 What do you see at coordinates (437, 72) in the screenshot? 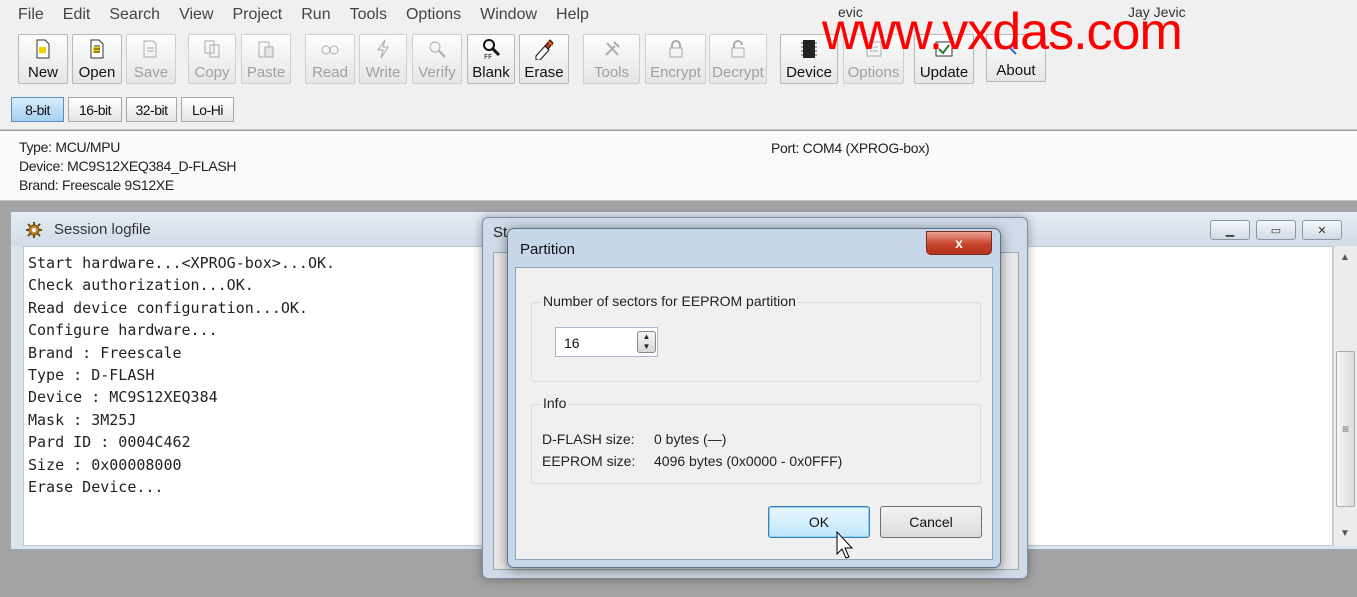
I see `verify-button-label: Verify` at bounding box center [437, 72].